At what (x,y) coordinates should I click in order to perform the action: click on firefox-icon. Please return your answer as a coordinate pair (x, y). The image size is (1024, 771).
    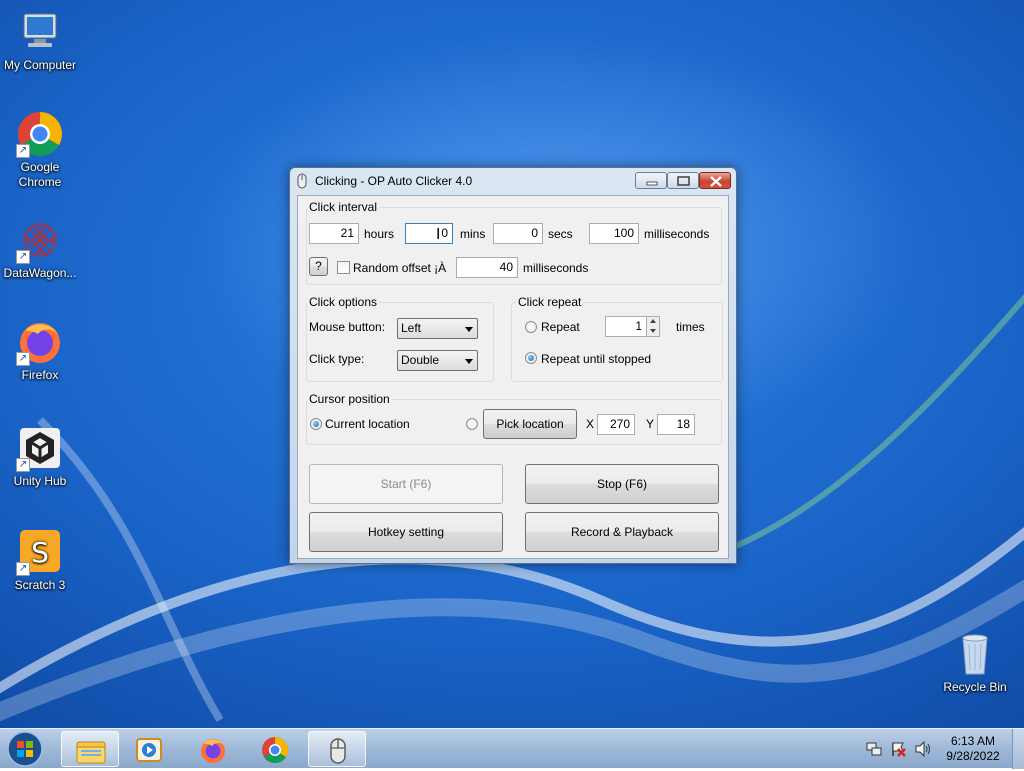
    Looking at the image, I should click on (213, 751).